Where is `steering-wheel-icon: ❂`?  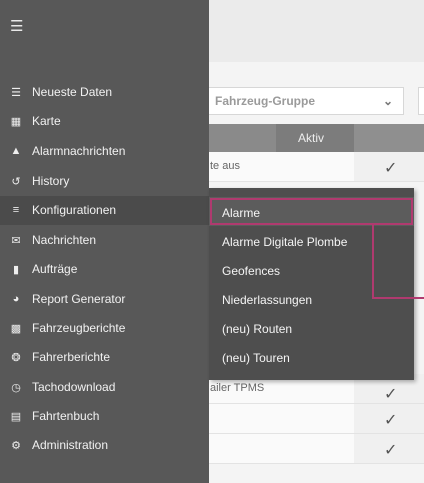 steering-wheel-icon: ❂ is located at coordinates (16, 358).